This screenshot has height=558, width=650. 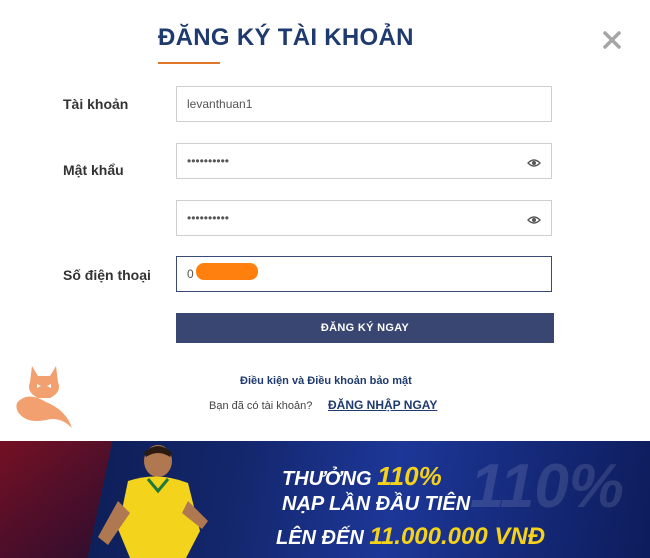 What do you see at coordinates (409, 476) in the screenshot?
I see `banner-line-1-value: 110%` at bounding box center [409, 476].